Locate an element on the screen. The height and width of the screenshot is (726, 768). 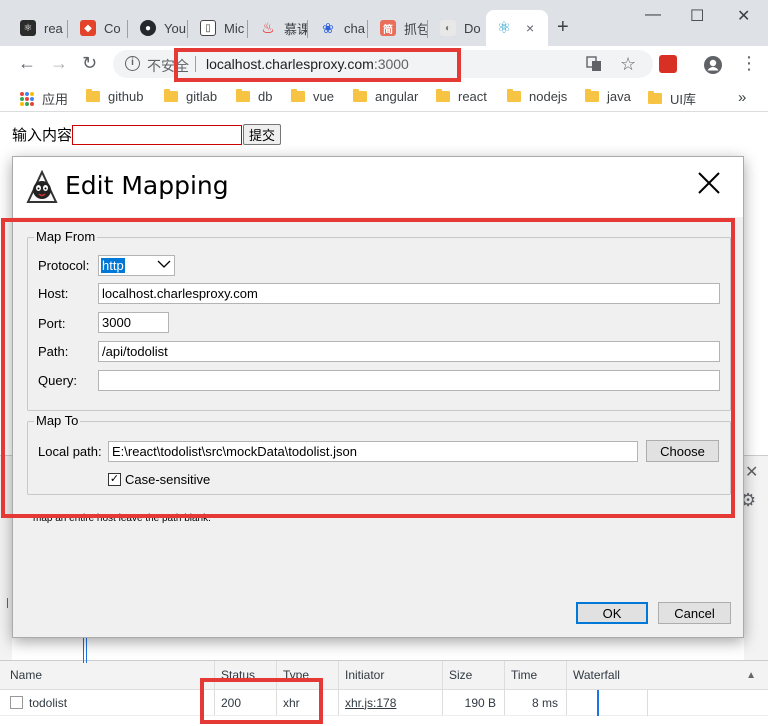
bookmark-db: db is located at coordinates (254, 96).